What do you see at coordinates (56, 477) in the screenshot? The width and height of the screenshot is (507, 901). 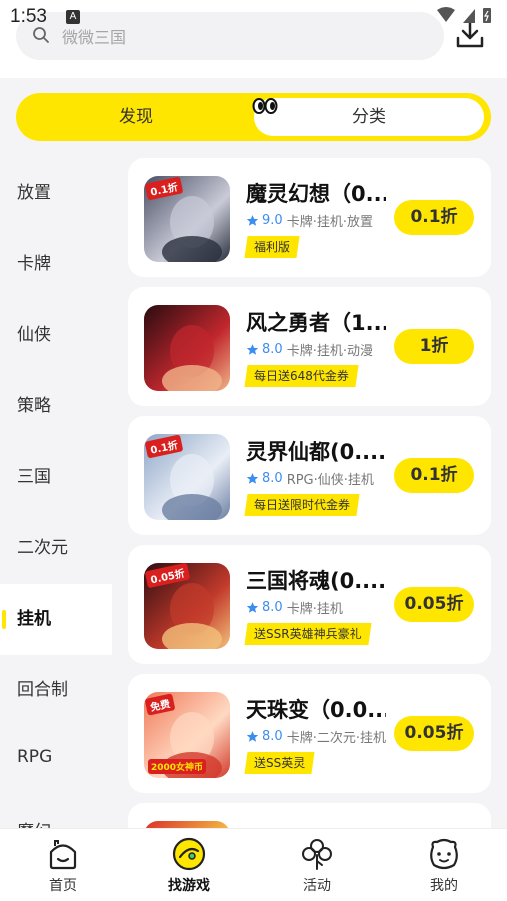 I see `sidebar-item-three-kingdoms: 三国` at bounding box center [56, 477].